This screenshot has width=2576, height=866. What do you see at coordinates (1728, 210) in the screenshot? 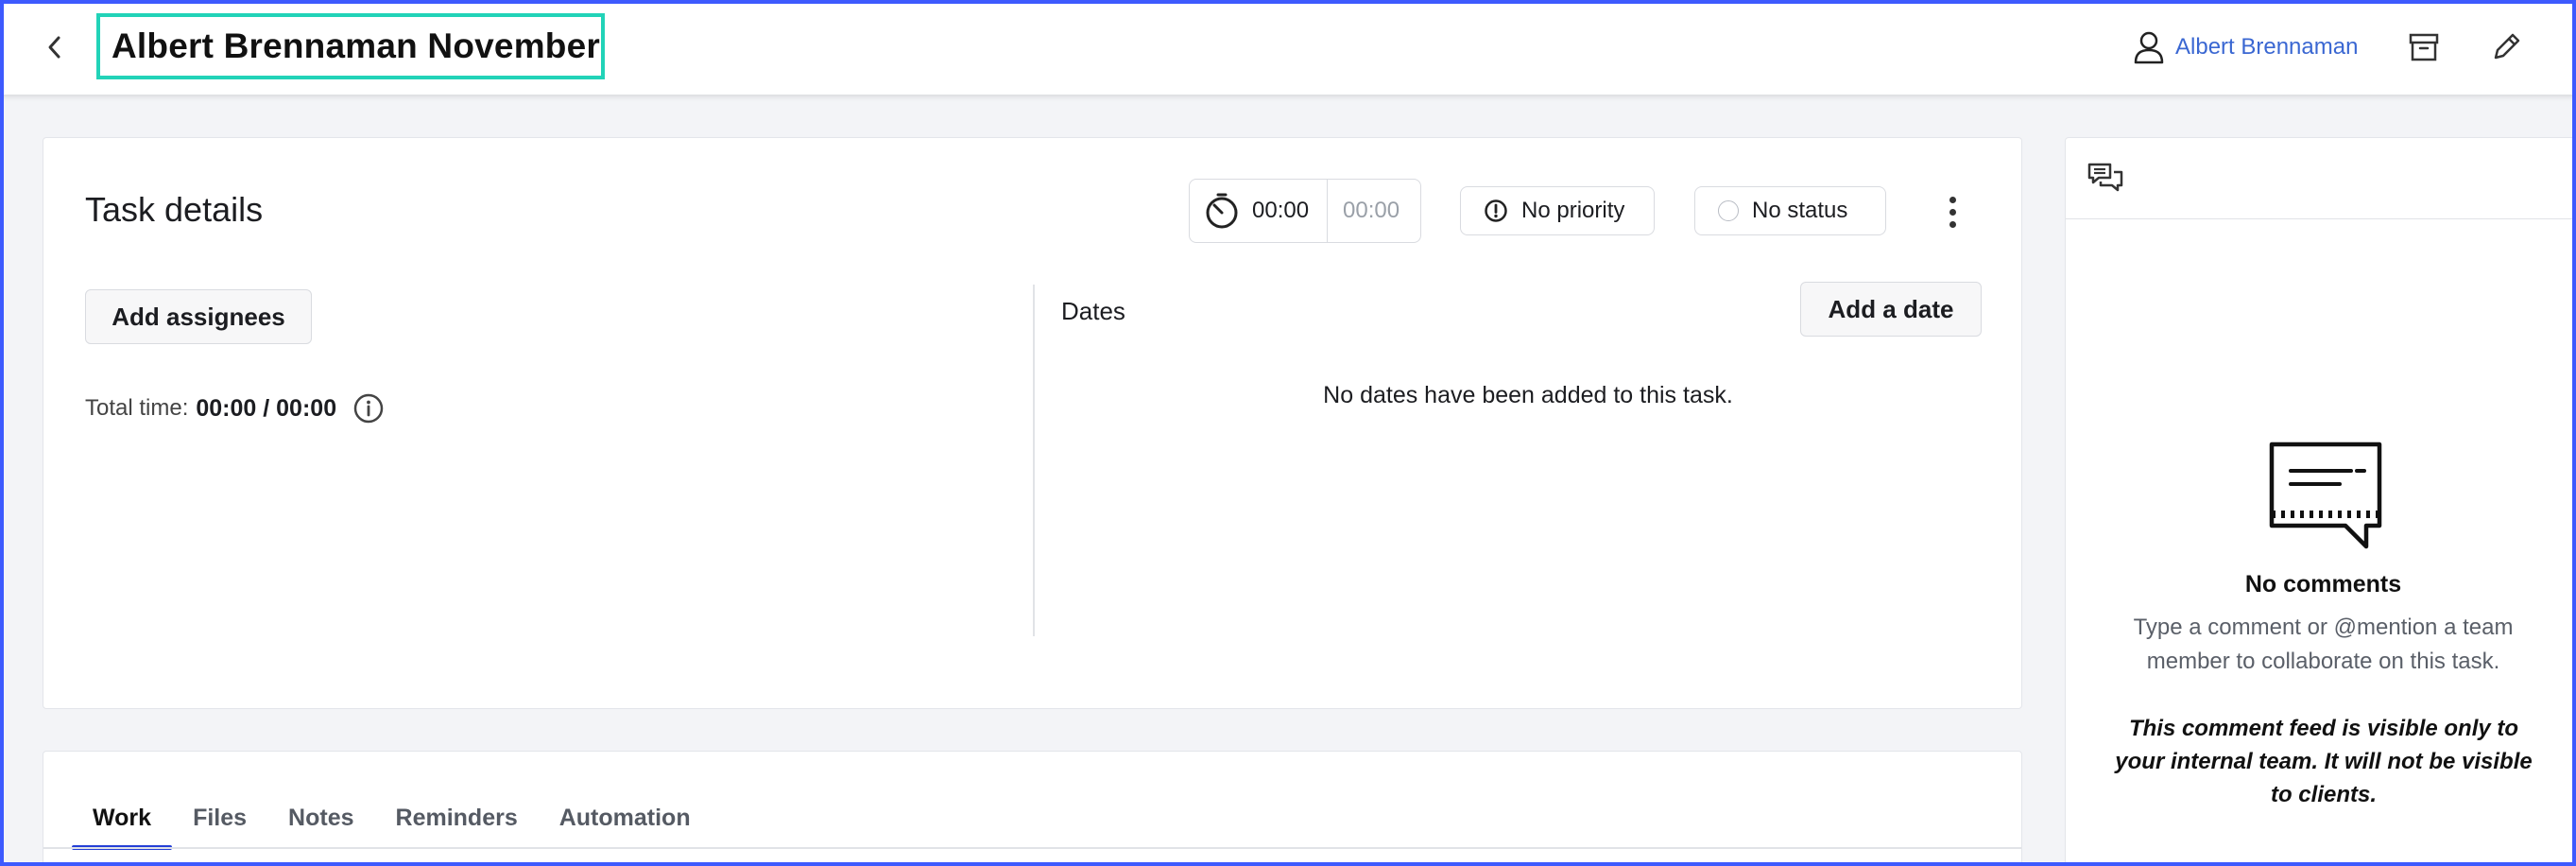
I see `status-circle-icon` at bounding box center [1728, 210].